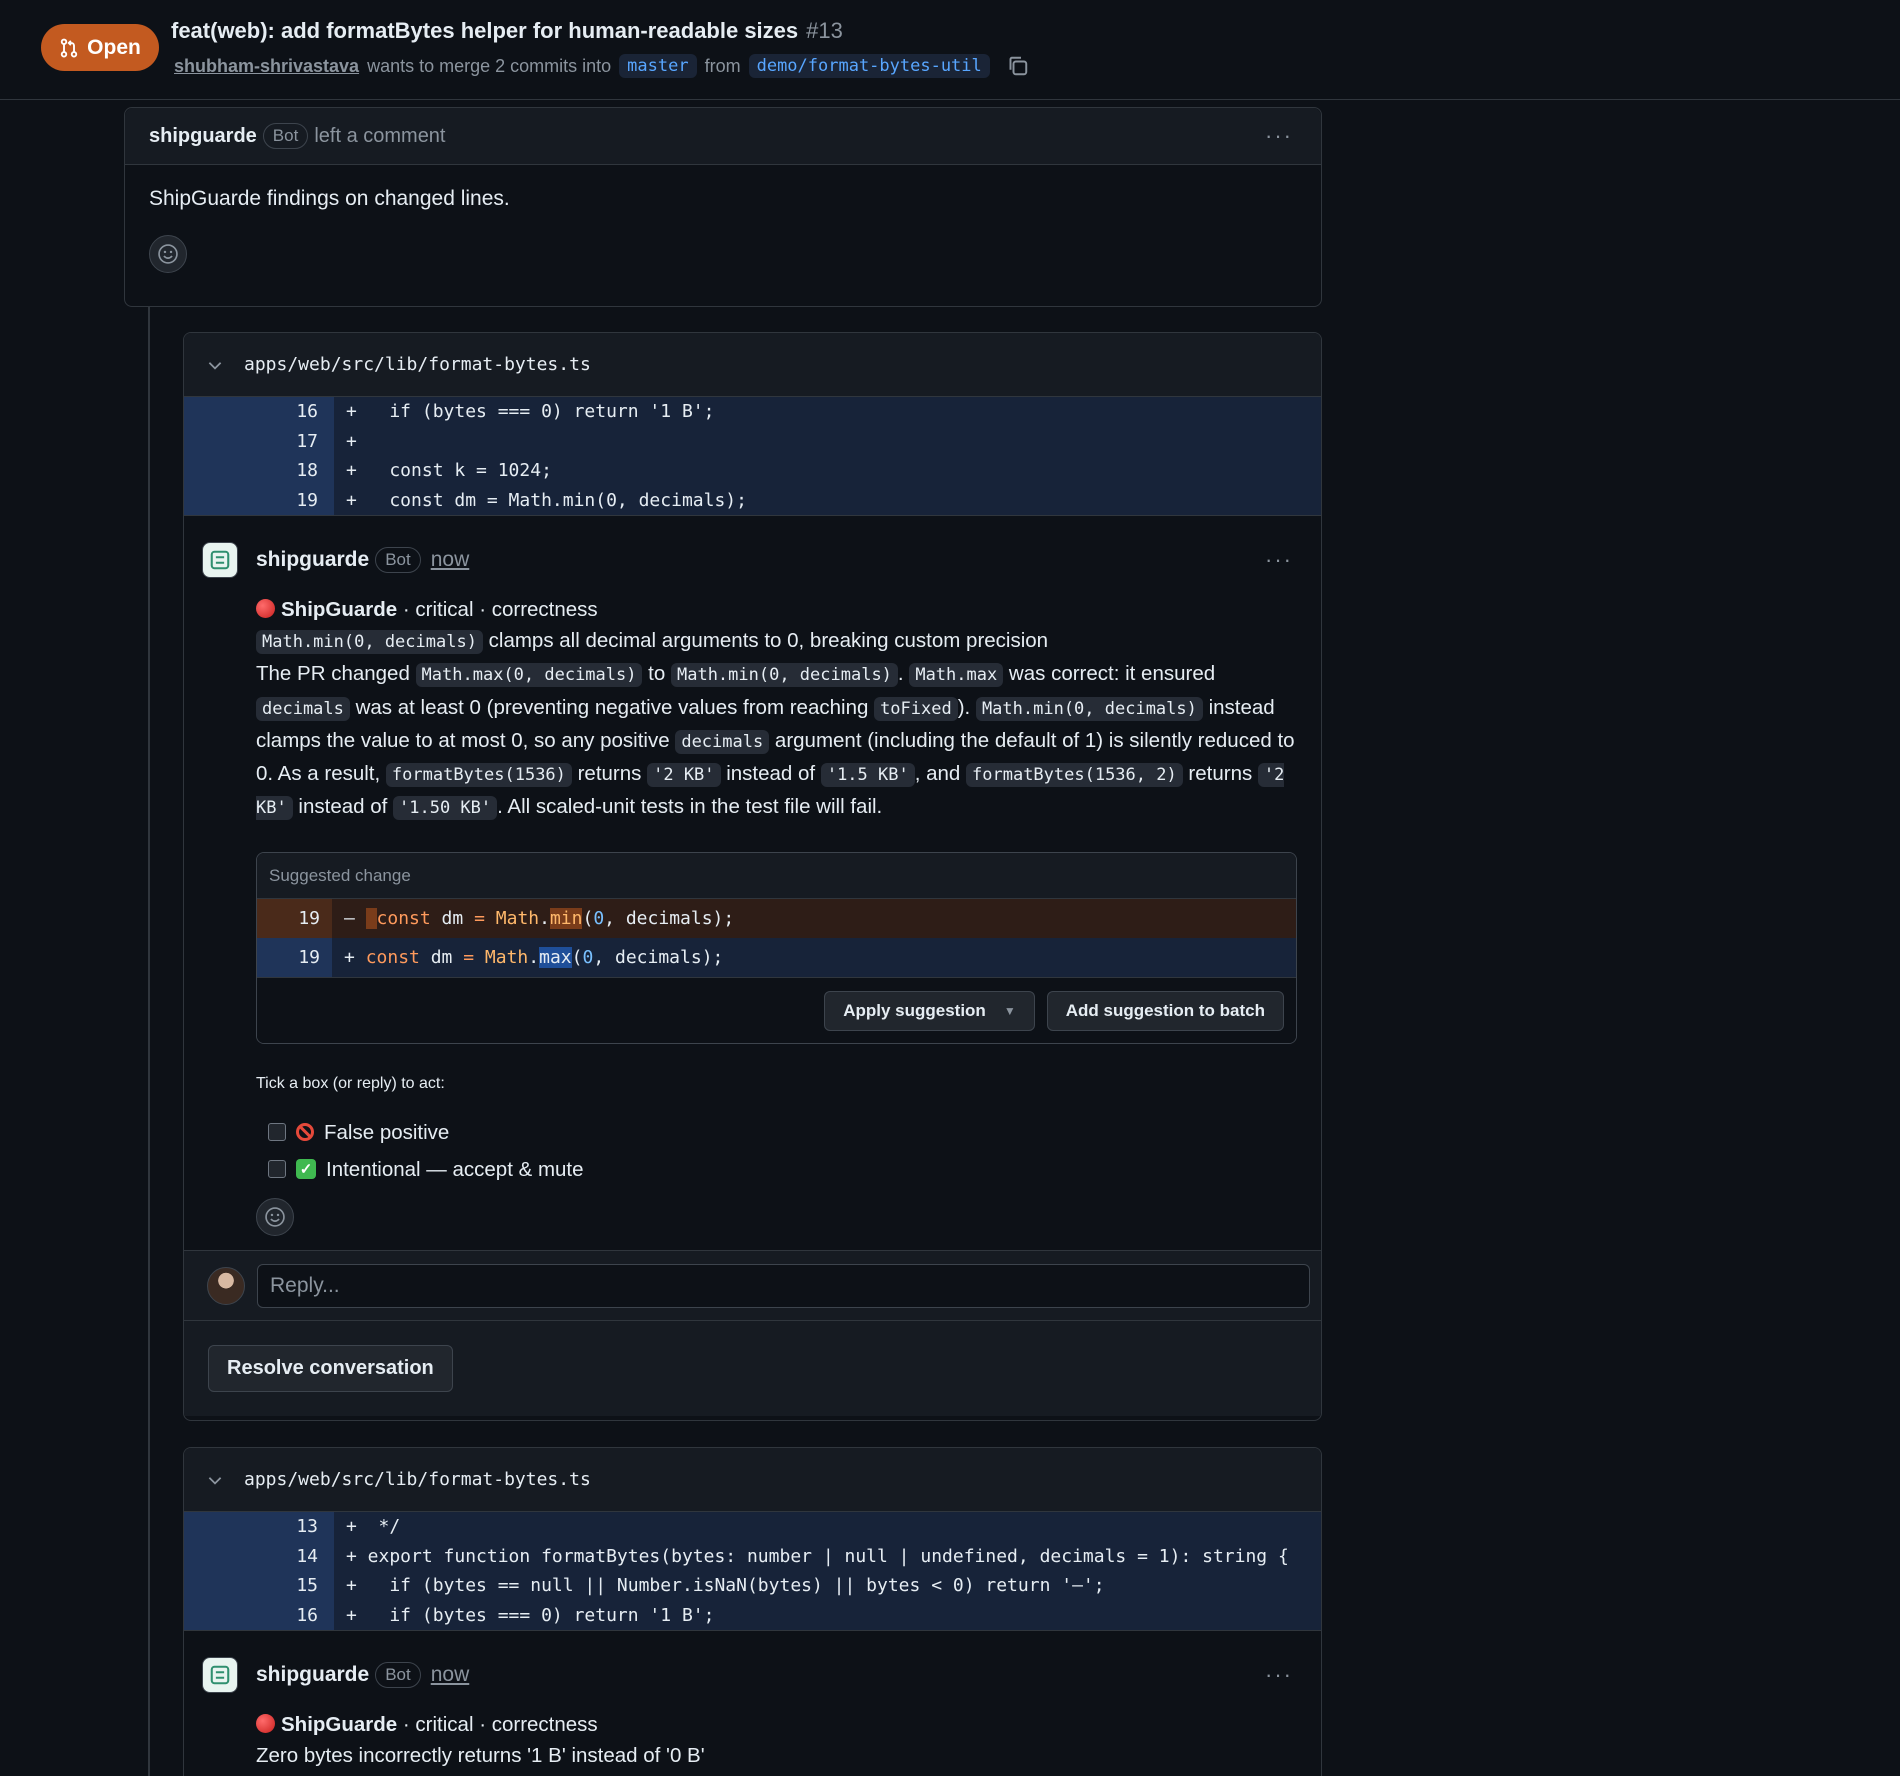 Image resolution: width=1900 pixels, height=1776 pixels. What do you see at coordinates (869, 66) in the screenshot?
I see `head-branch: demo/format-bytes-util` at bounding box center [869, 66].